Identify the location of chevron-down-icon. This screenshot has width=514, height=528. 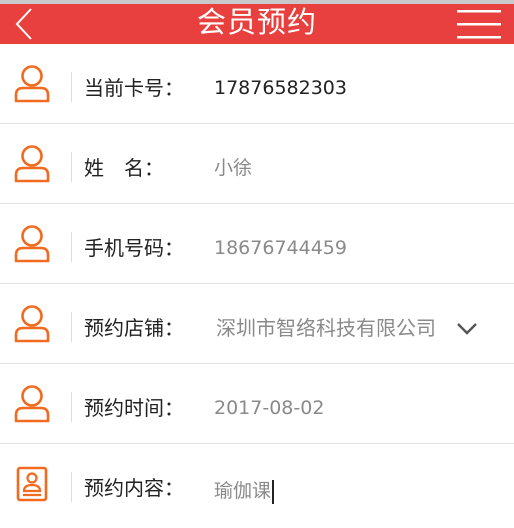
(467, 329).